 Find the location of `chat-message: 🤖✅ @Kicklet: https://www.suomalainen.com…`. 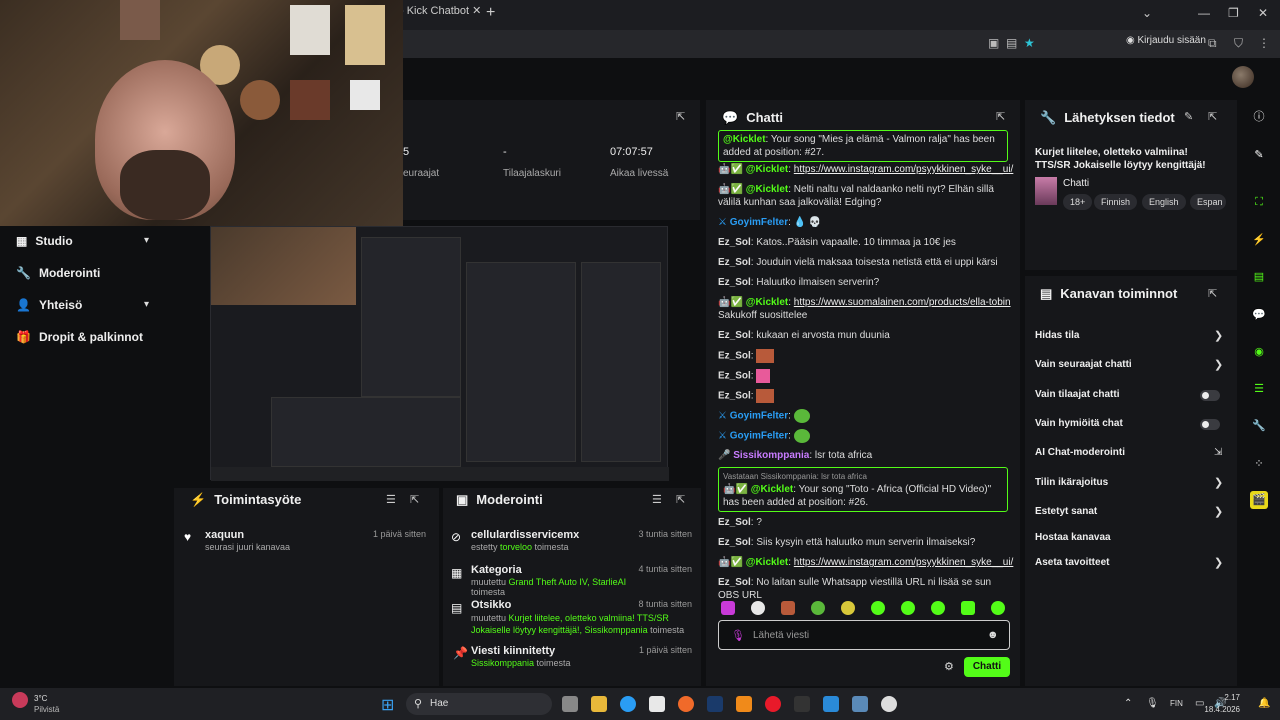

chat-message: 🤖✅ @Kicklet: https://www.suomalainen.com… is located at coordinates (866, 309).